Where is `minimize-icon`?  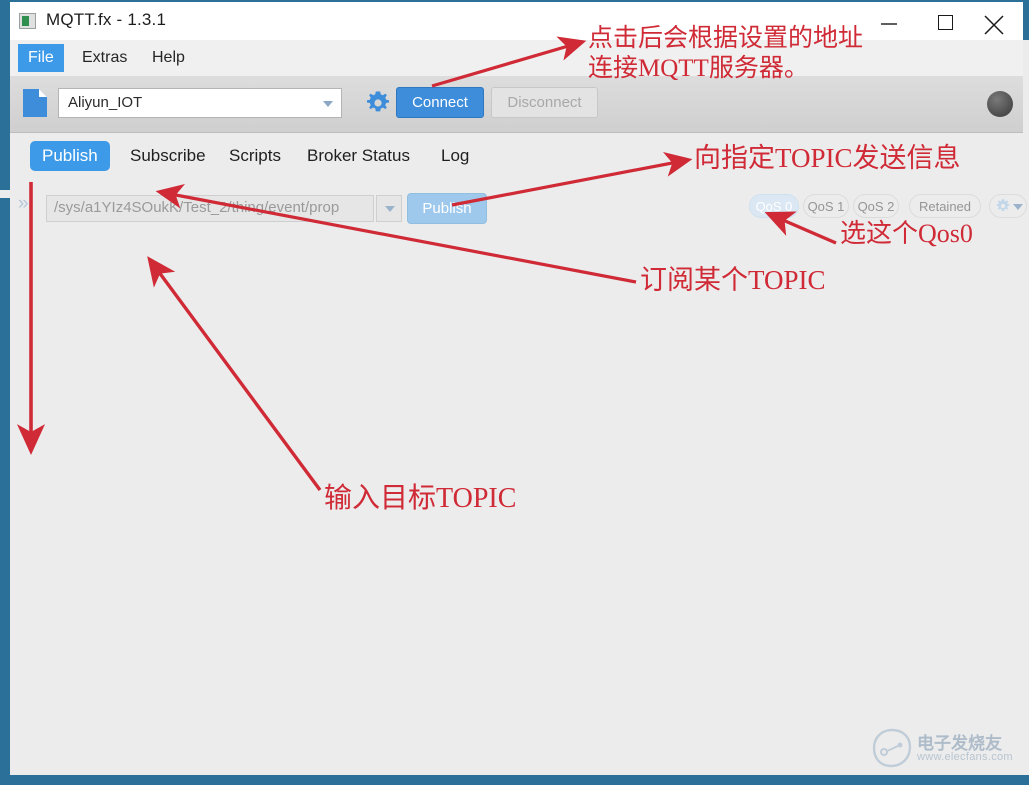
minimize-icon is located at coordinates (889, 24).